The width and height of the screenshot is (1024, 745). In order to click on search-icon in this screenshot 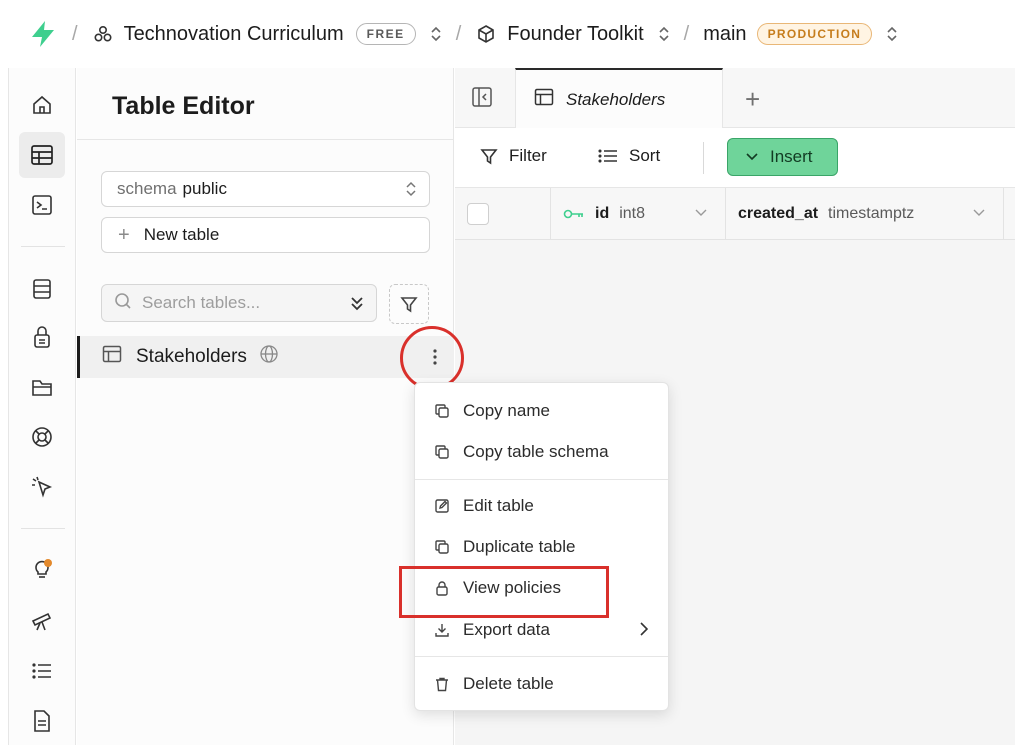, I will do `click(123, 303)`.